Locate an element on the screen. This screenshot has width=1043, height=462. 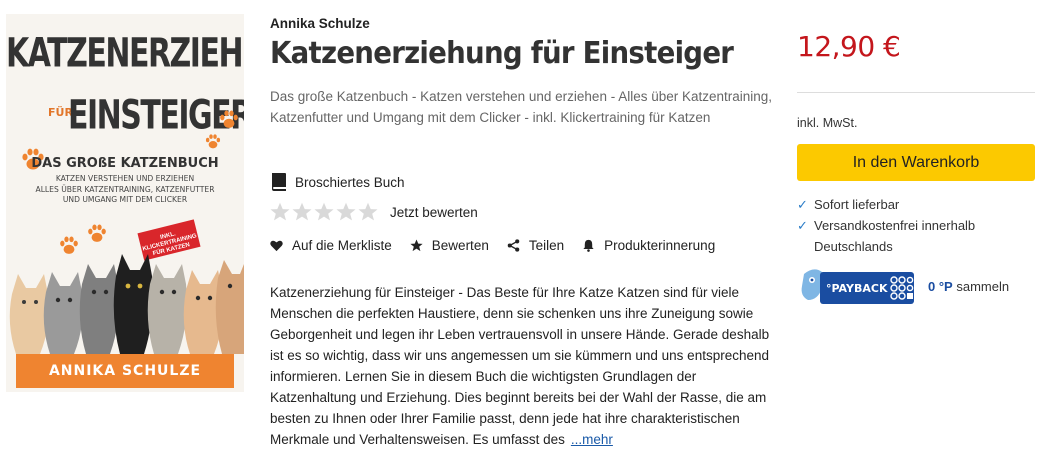
author-link: Annika Schulze is located at coordinates (320, 23).